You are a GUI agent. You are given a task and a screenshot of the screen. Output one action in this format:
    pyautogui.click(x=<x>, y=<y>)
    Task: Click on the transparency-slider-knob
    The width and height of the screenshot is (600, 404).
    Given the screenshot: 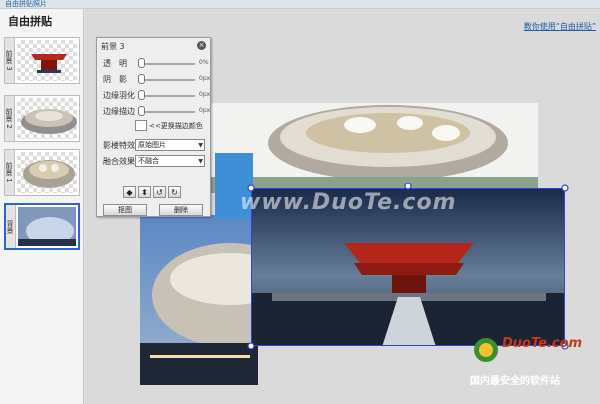 What is the action you would take?
    pyautogui.click(x=141, y=63)
    